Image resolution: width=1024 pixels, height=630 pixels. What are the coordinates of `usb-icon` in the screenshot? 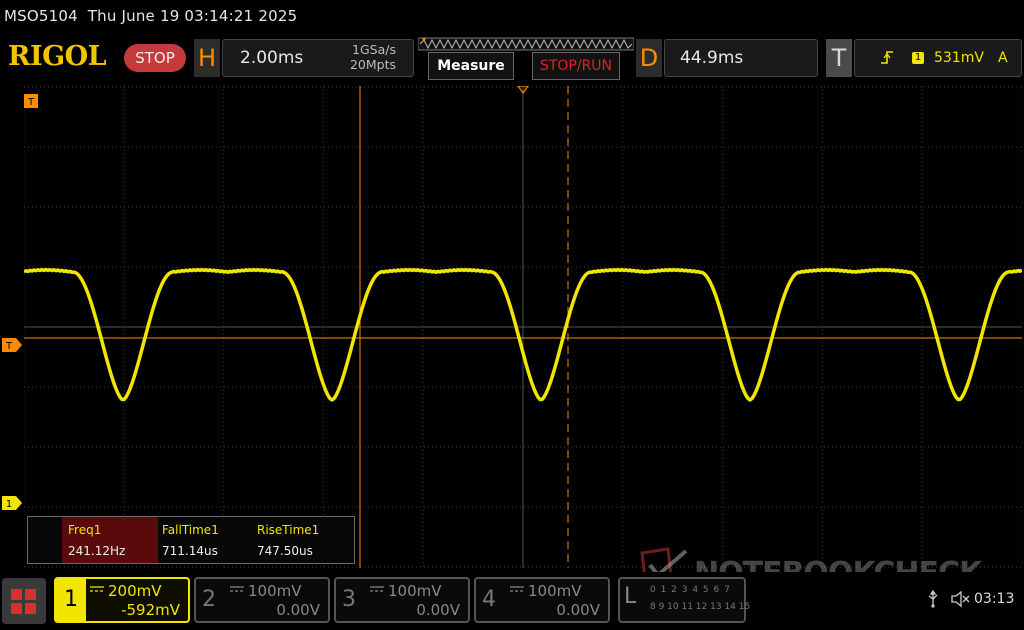 It's located at (933, 599).